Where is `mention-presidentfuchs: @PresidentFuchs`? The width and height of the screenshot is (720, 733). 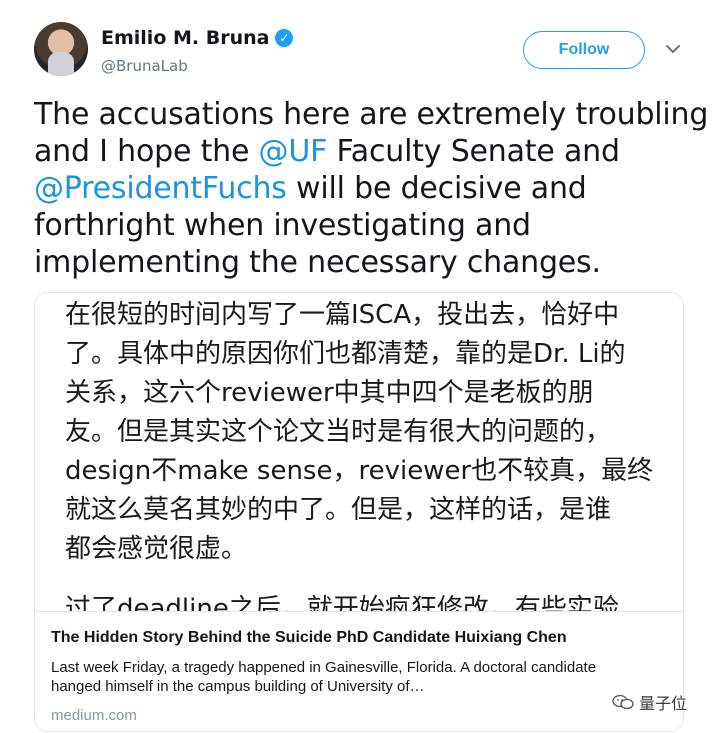 mention-presidentfuchs: @PresidentFuchs is located at coordinates (160, 188).